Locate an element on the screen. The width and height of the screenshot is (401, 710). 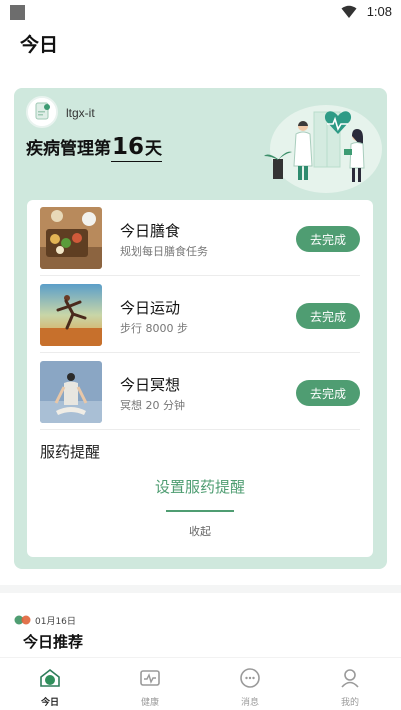
day-count-headline: 疾病管理第 16 天 is located at coordinates (94, 148).